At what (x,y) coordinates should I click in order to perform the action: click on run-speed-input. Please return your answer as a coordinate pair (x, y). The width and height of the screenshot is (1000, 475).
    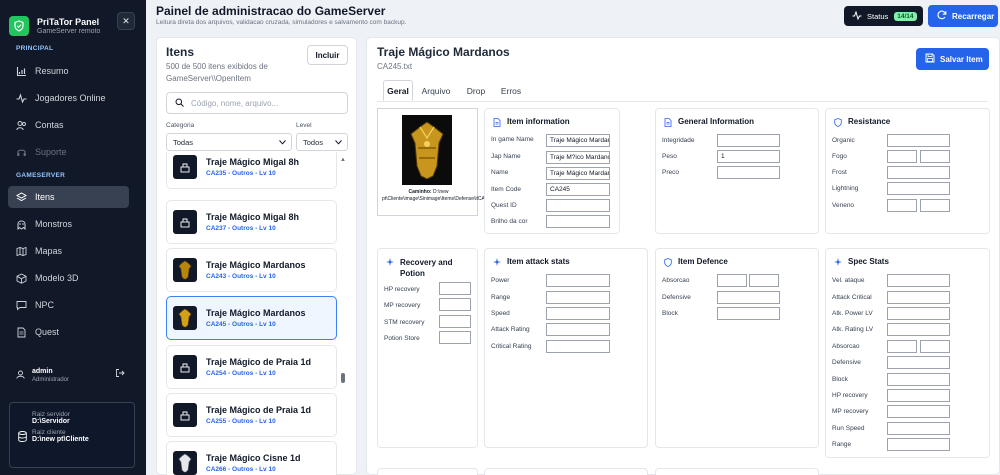
    Looking at the image, I should click on (918, 428).